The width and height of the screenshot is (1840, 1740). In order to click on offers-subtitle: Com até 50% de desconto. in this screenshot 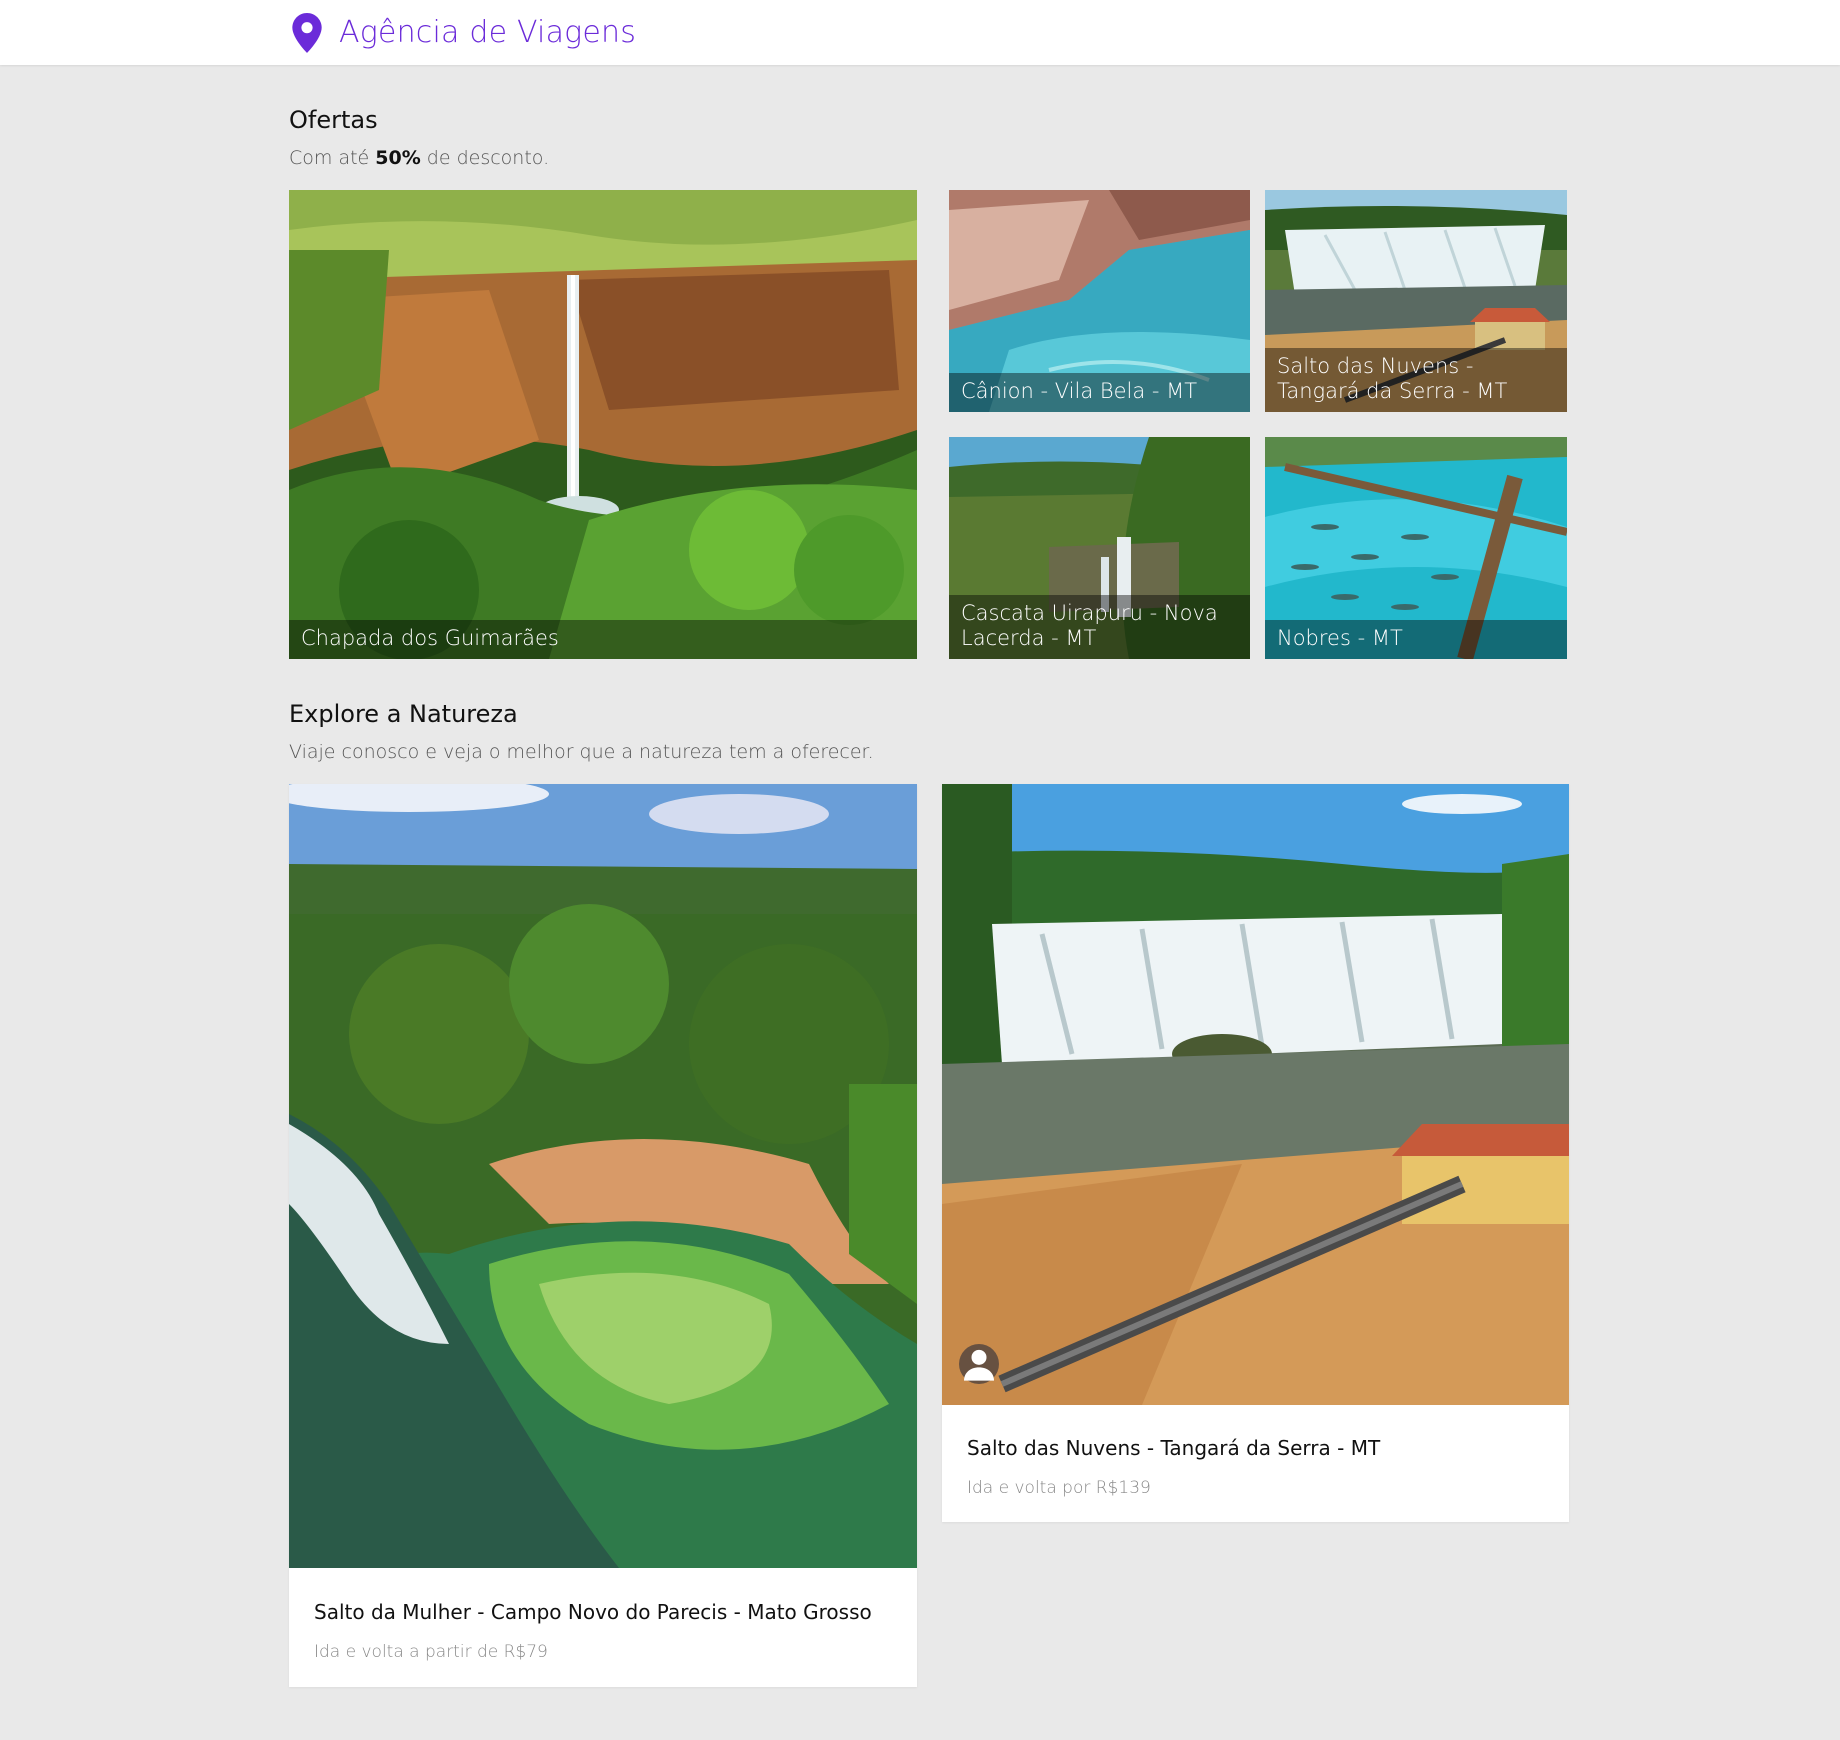, I will do `click(419, 158)`.